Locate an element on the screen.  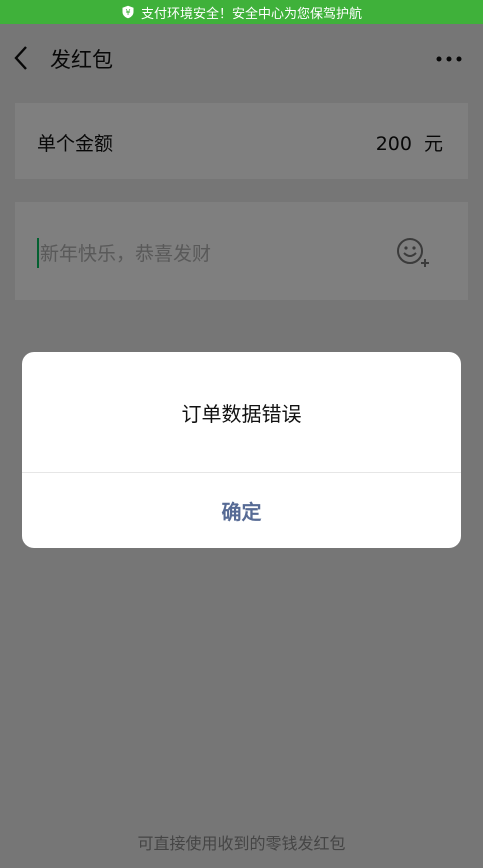
dialog-message: 订单数据错误 is located at coordinates (241, 413).